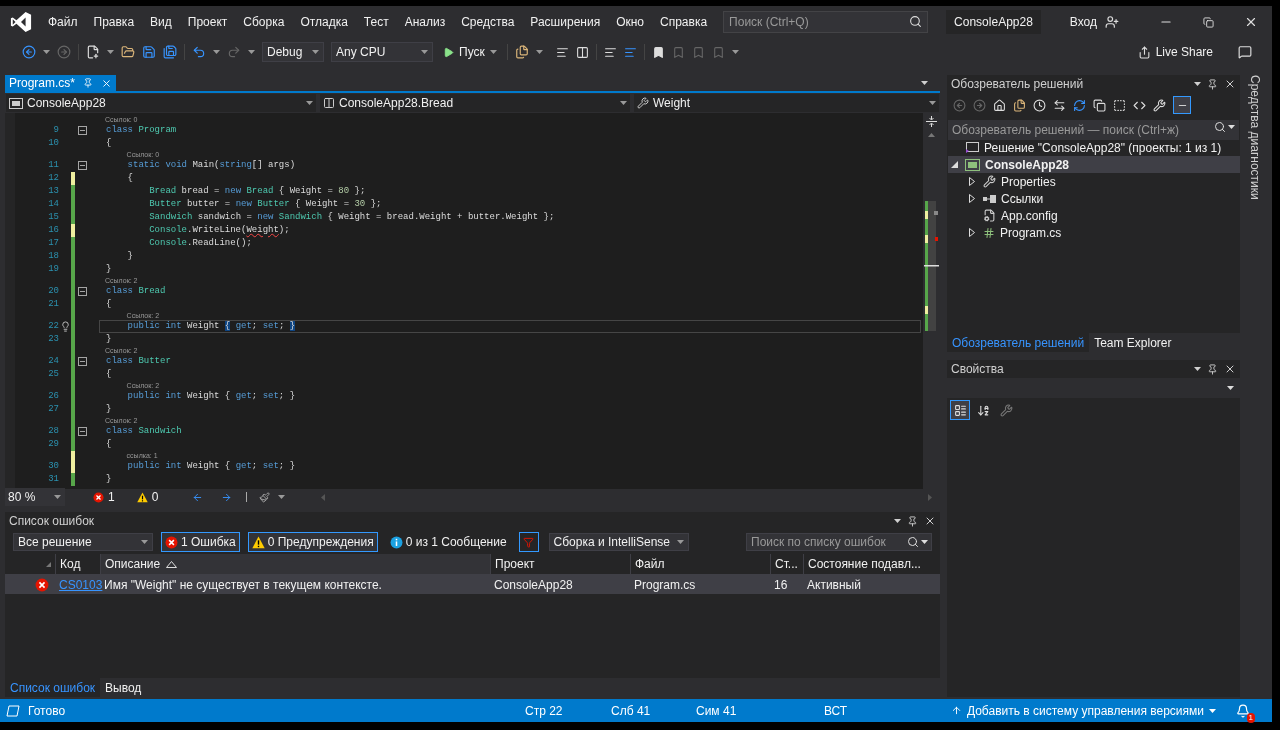  I want to click on source-control-button: Добавить в систему управления версиями, so click(1083, 710).